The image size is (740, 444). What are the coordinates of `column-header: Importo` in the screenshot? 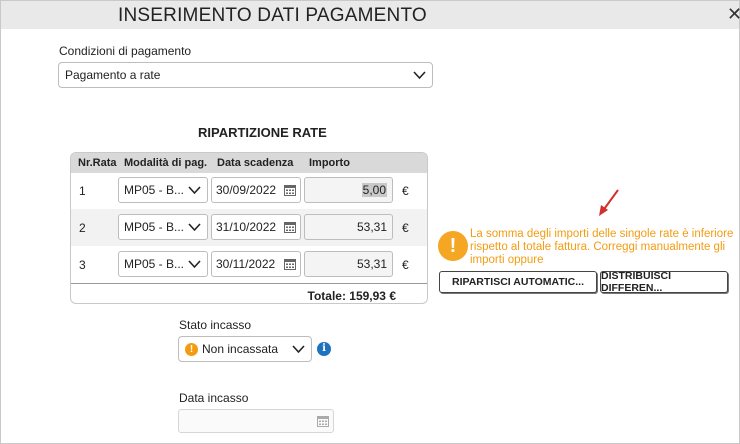 It's located at (329, 163).